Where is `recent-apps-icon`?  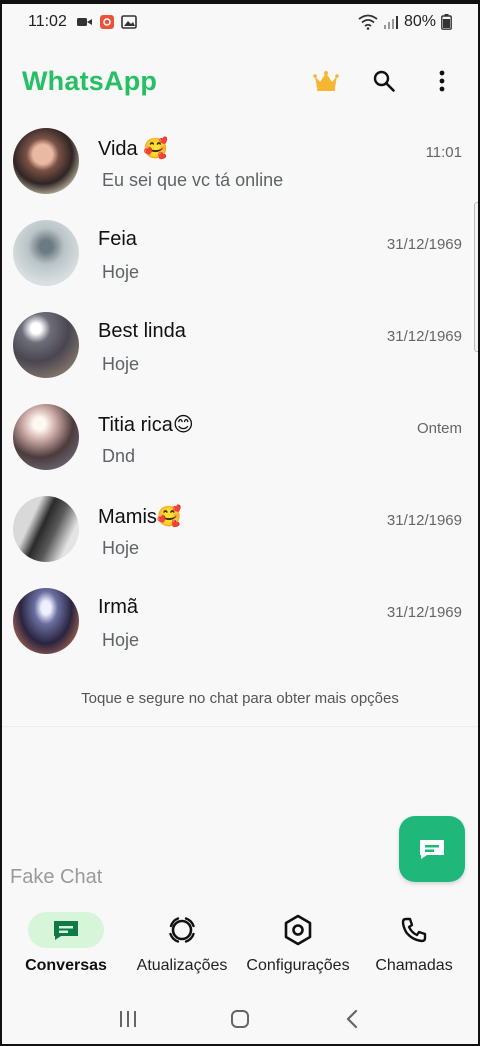 recent-apps-icon is located at coordinates (128, 1019).